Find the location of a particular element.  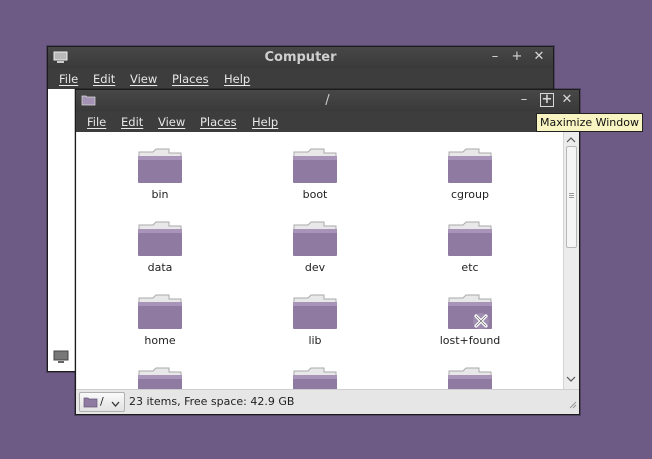

root-menu-help: Help is located at coordinates (265, 122).